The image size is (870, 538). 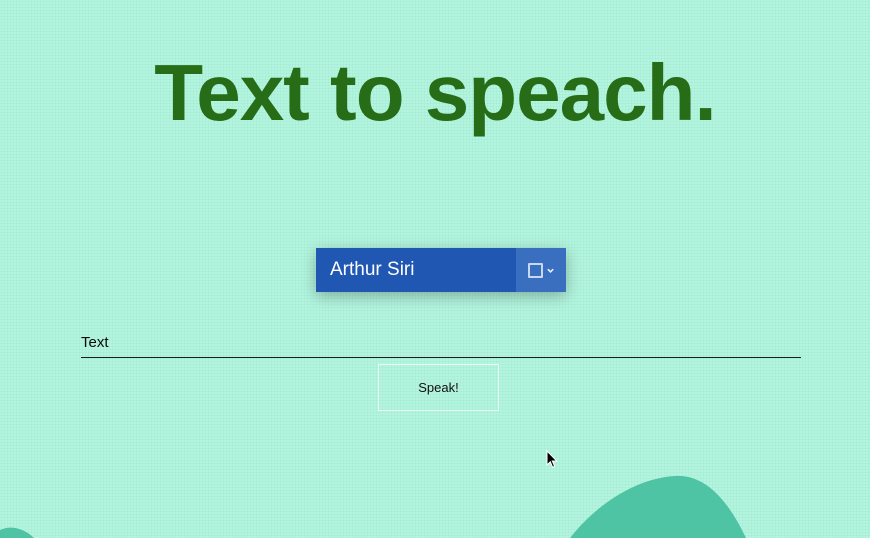 I want to click on page-title: Text to speach., so click(x=435, y=92).